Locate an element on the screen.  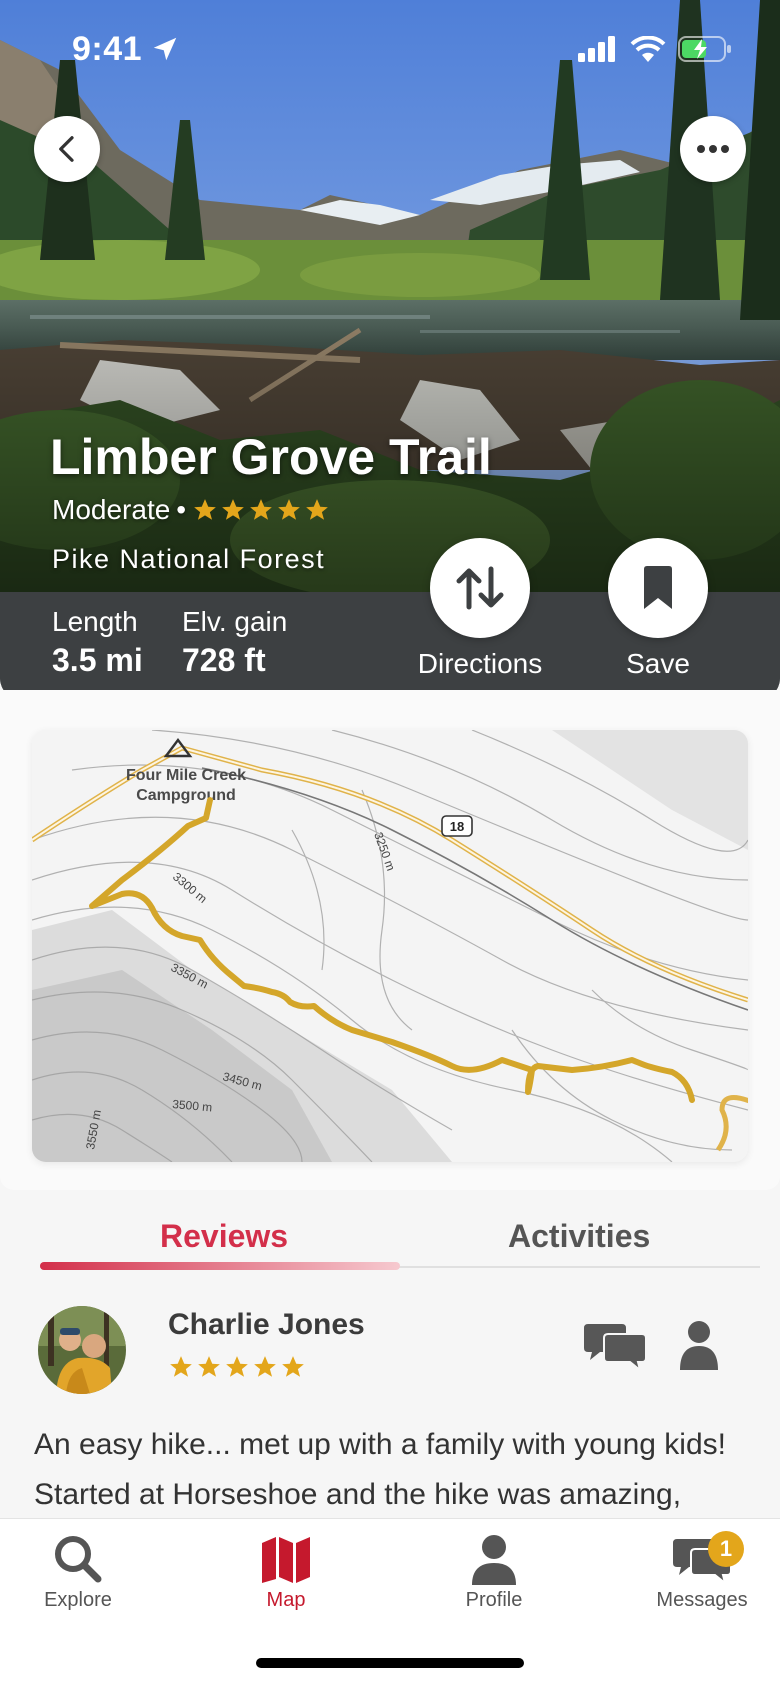
review-rating-stars is located at coordinates (237, 1367).